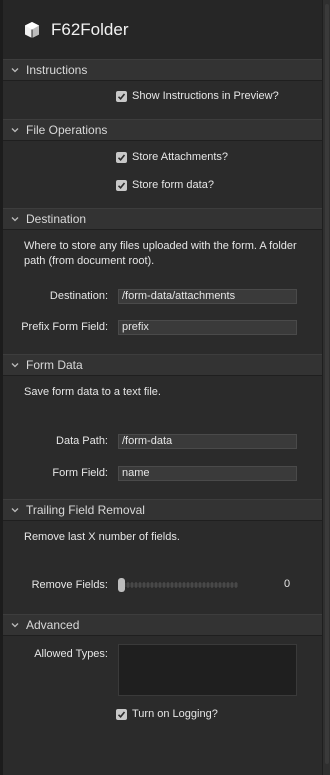 The width and height of the screenshot is (330, 775). I want to click on section-header-advanced: Advanced, so click(162, 625).